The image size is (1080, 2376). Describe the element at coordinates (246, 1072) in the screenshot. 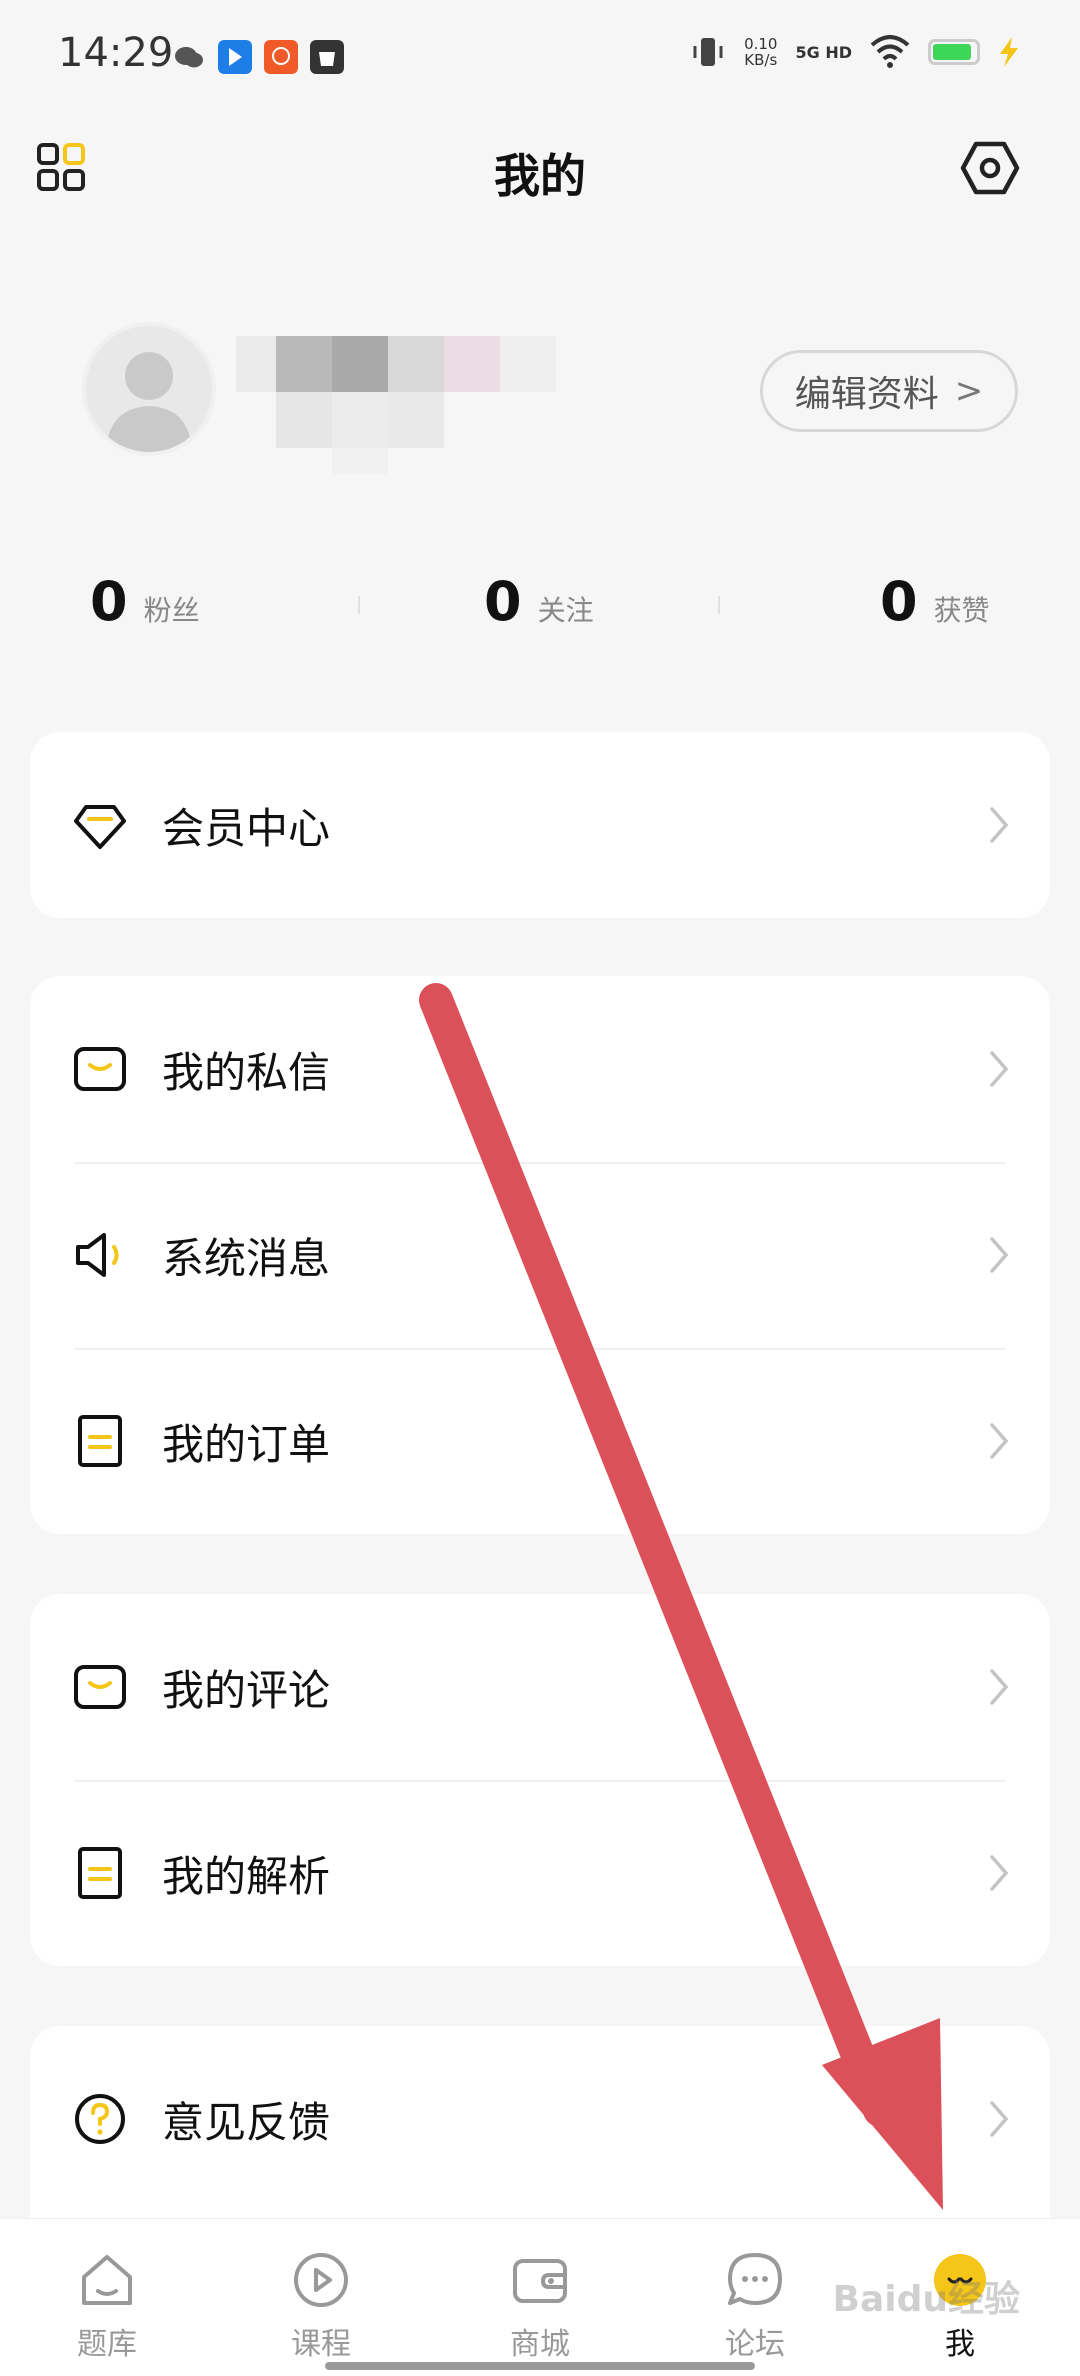

I see `menu-label: 我的私信` at that location.